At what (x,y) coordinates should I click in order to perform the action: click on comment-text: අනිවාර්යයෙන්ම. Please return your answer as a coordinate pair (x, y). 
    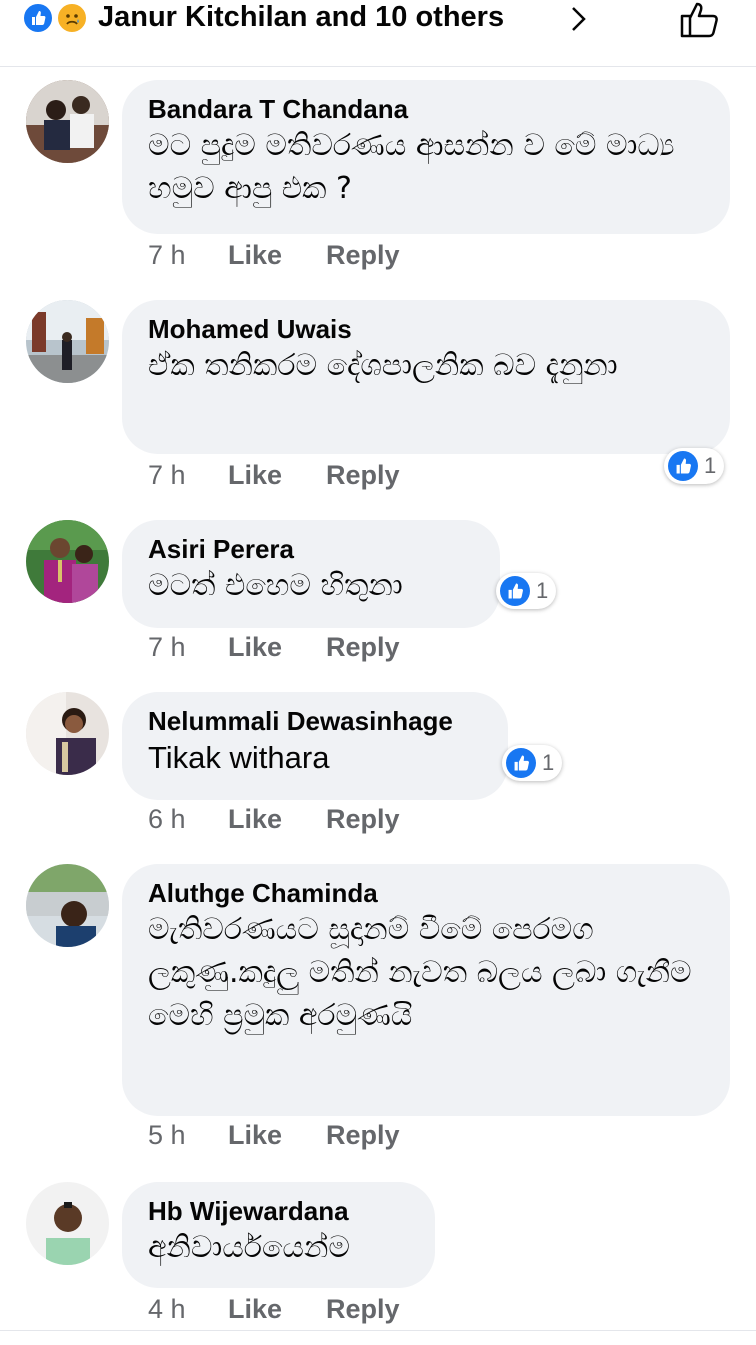
    Looking at the image, I should click on (249, 1247).